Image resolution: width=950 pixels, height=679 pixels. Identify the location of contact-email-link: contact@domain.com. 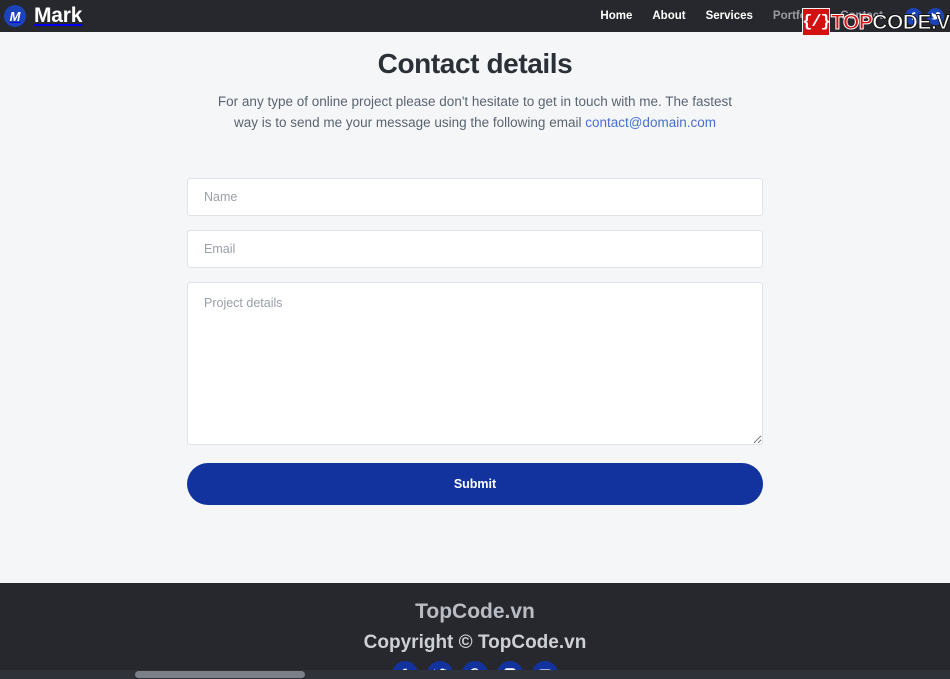
(650, 122).